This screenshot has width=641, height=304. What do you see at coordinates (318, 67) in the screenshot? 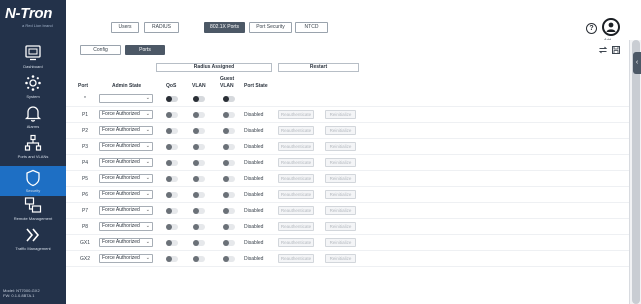
I see `restart-group-header: Restart` at bounding box center [318, 67].